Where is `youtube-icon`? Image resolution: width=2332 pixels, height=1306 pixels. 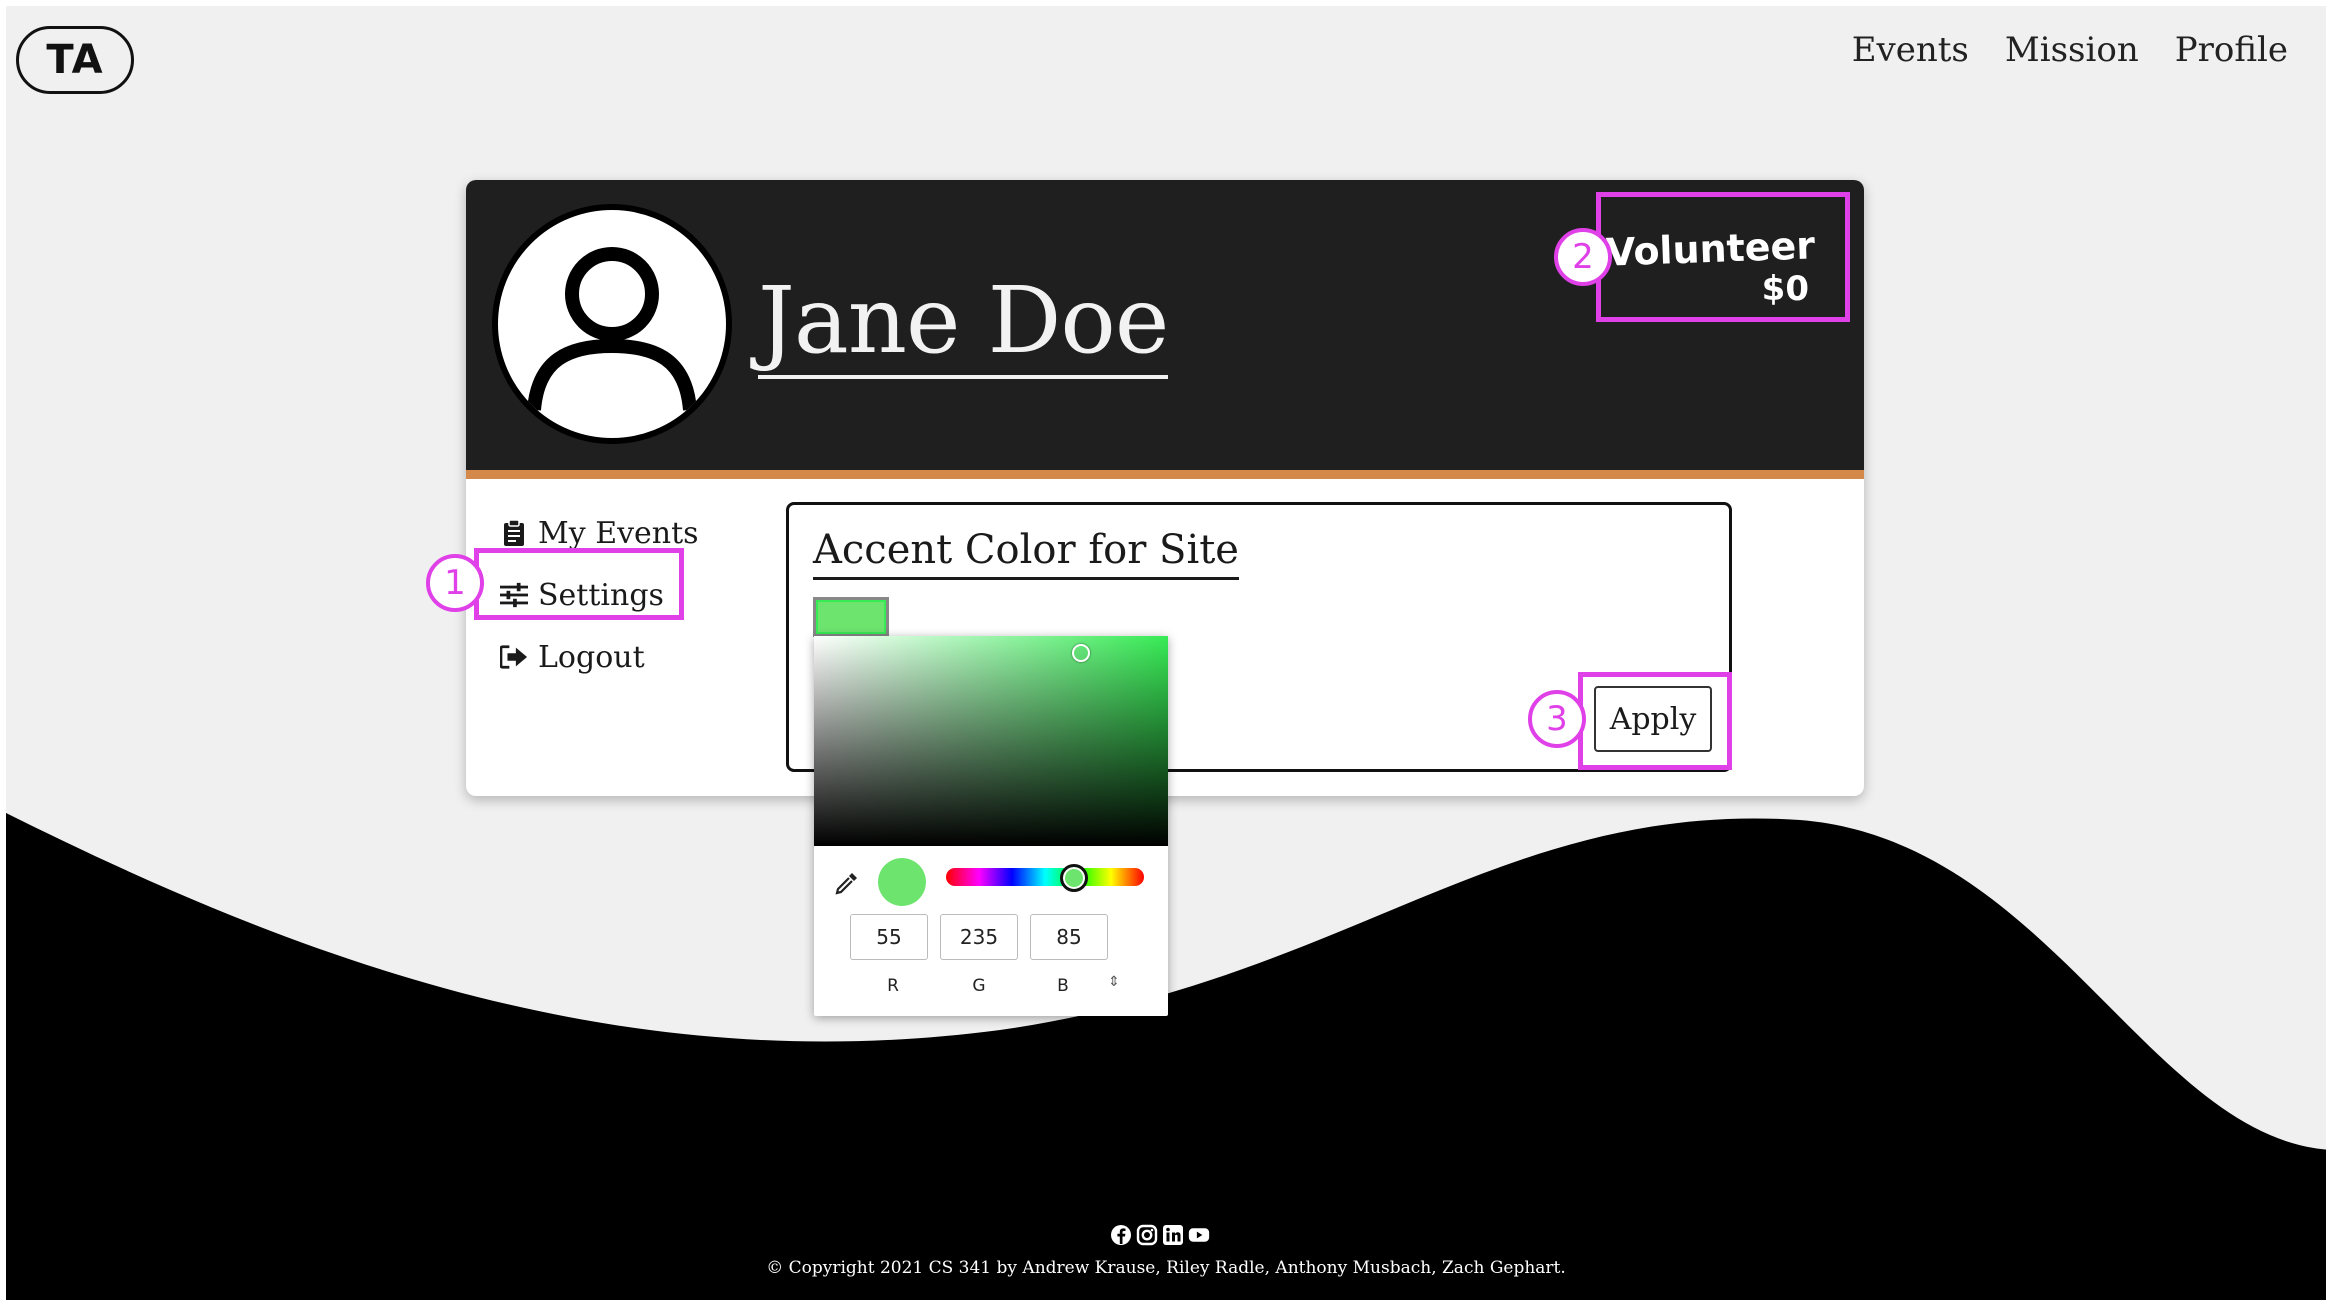 youtube-icon is located at coordinates (1199, 1235).